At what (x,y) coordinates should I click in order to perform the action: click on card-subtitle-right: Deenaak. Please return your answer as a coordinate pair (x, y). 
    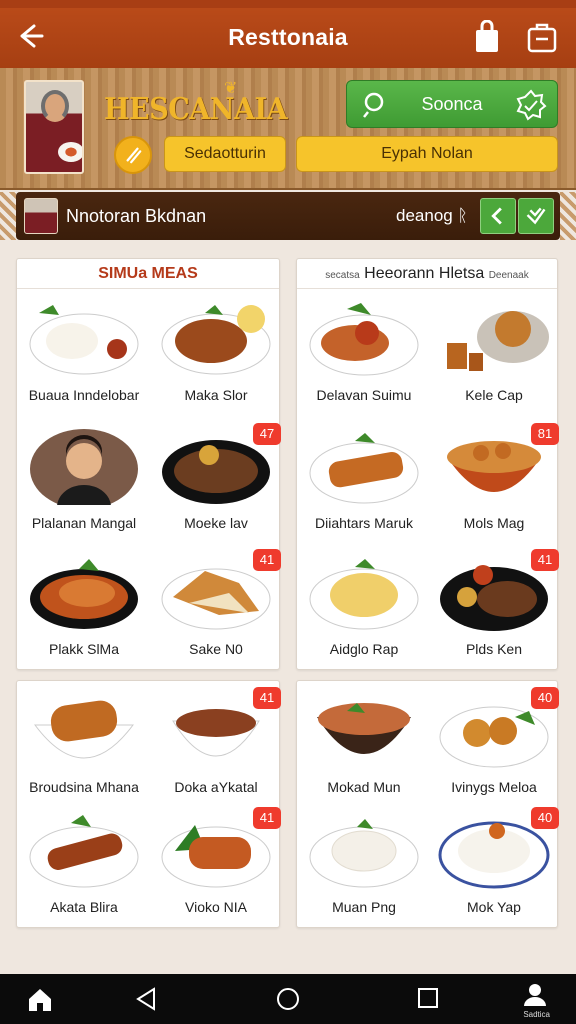
    Looking at the image, I should click on (508, 275).